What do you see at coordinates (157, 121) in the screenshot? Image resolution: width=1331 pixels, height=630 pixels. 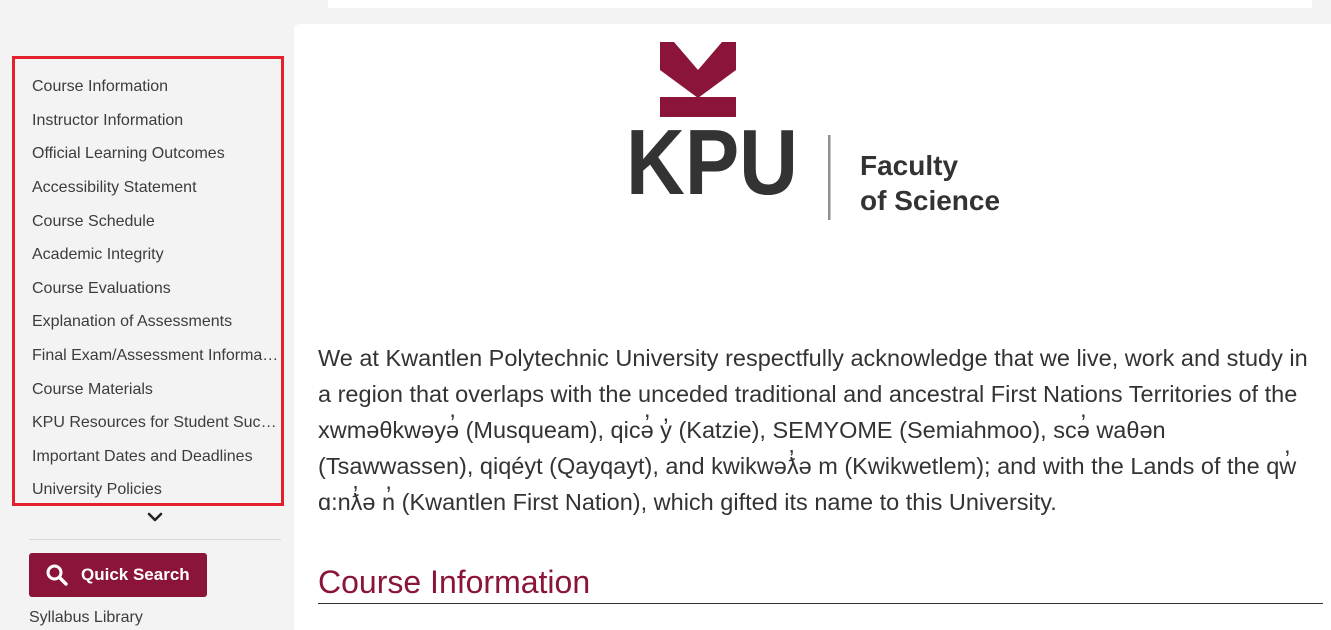 I see `nav-instructor-information: Instructor Information` at bounding box center [157, 121].